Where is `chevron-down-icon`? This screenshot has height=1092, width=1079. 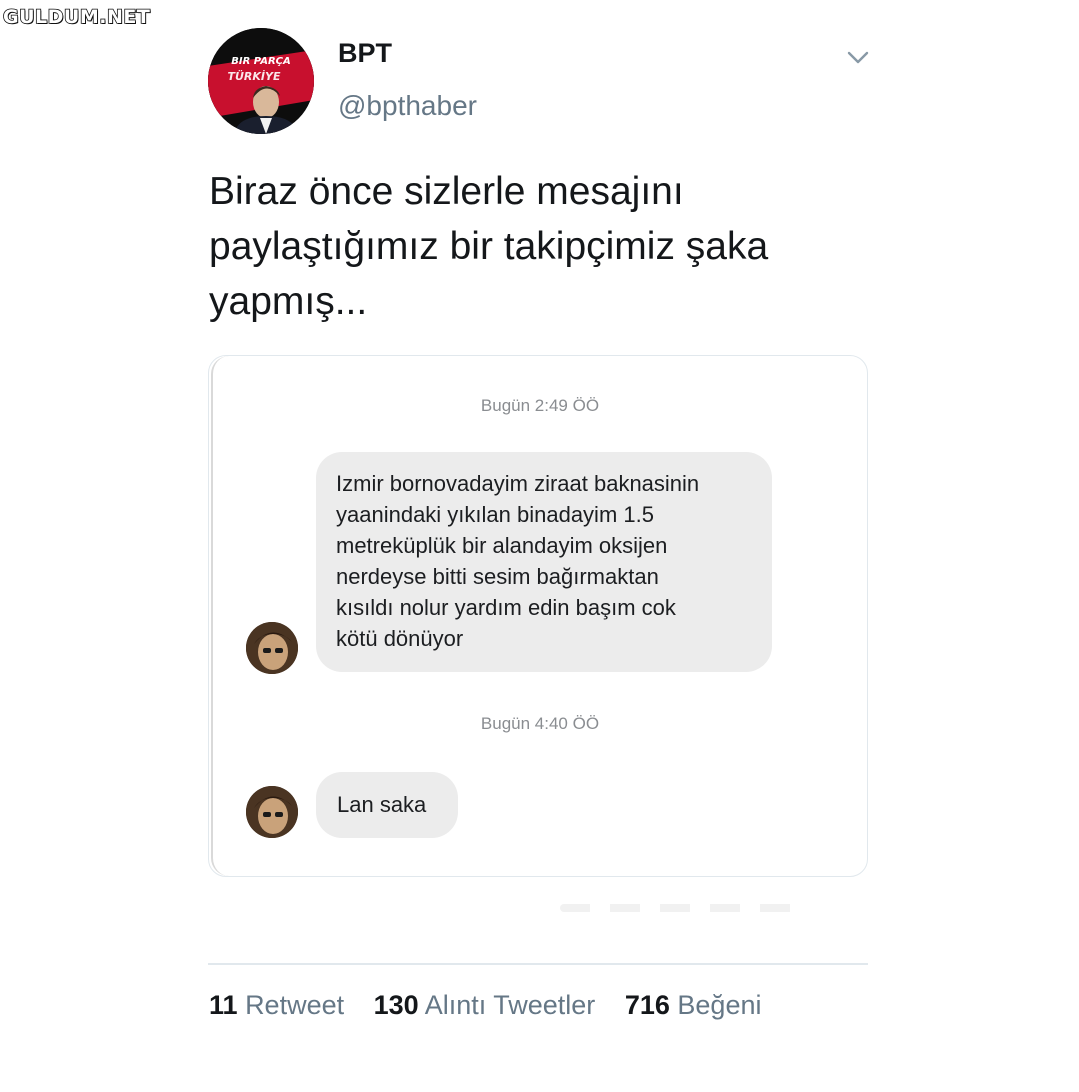 chevron-down-icon is located at coordinates (858, 58).